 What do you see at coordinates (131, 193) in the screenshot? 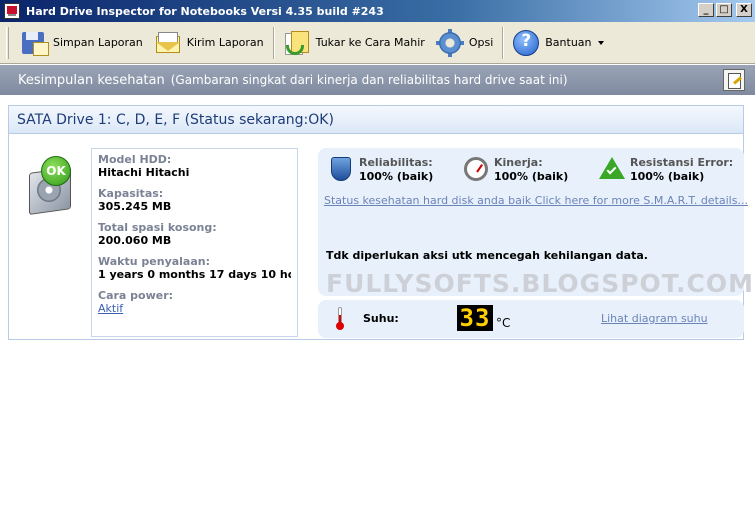
I see `capacity-label: Kapasitas:` at bounding box center [131, 193].